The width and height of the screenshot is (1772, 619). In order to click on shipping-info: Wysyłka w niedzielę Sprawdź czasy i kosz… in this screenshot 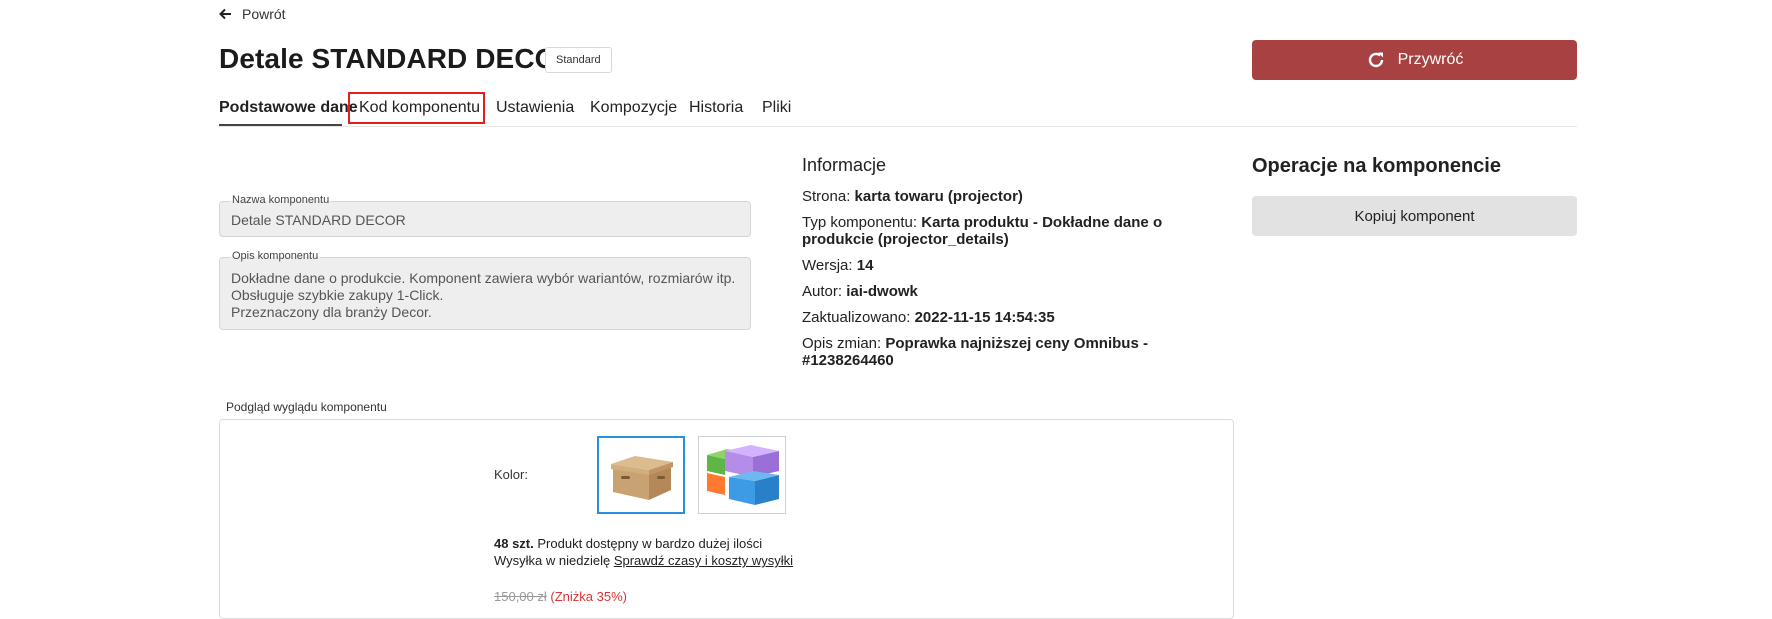, I will do `click(643, 560)`.